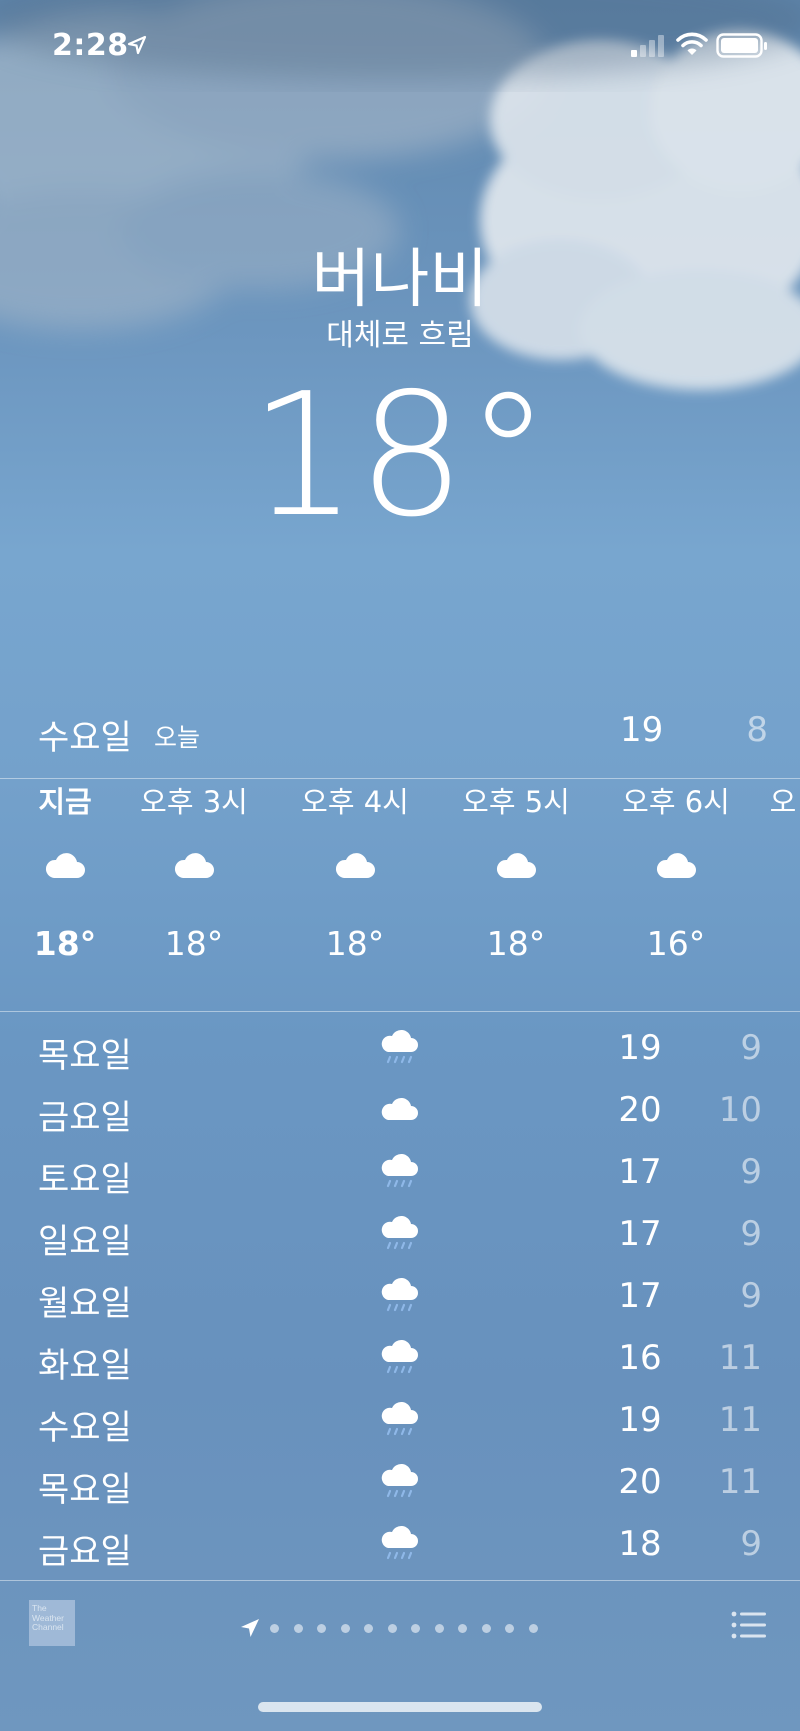  Describe the element at coordinates (741, 45) in the screenshot. I see `battery-icon` at that location.